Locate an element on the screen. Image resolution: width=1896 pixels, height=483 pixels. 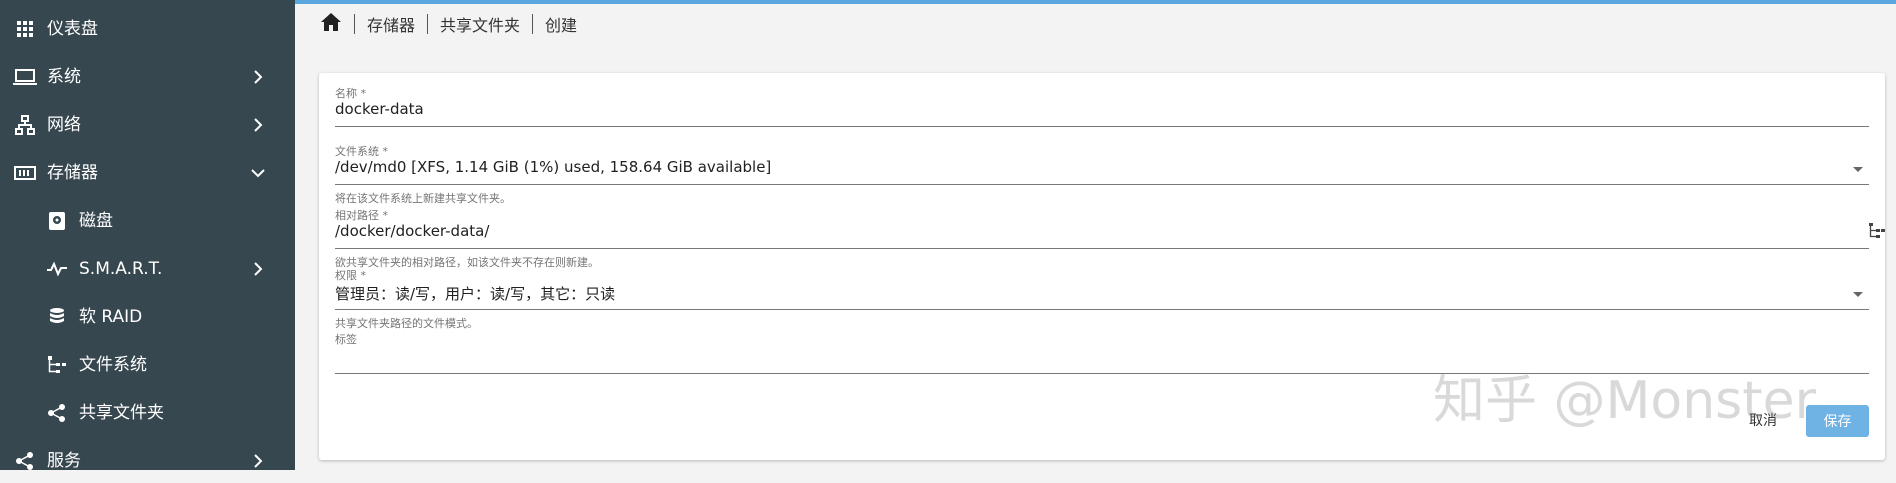
sidebar-item-label: S.M.A.R.T. is located at coordinates (121, 269).